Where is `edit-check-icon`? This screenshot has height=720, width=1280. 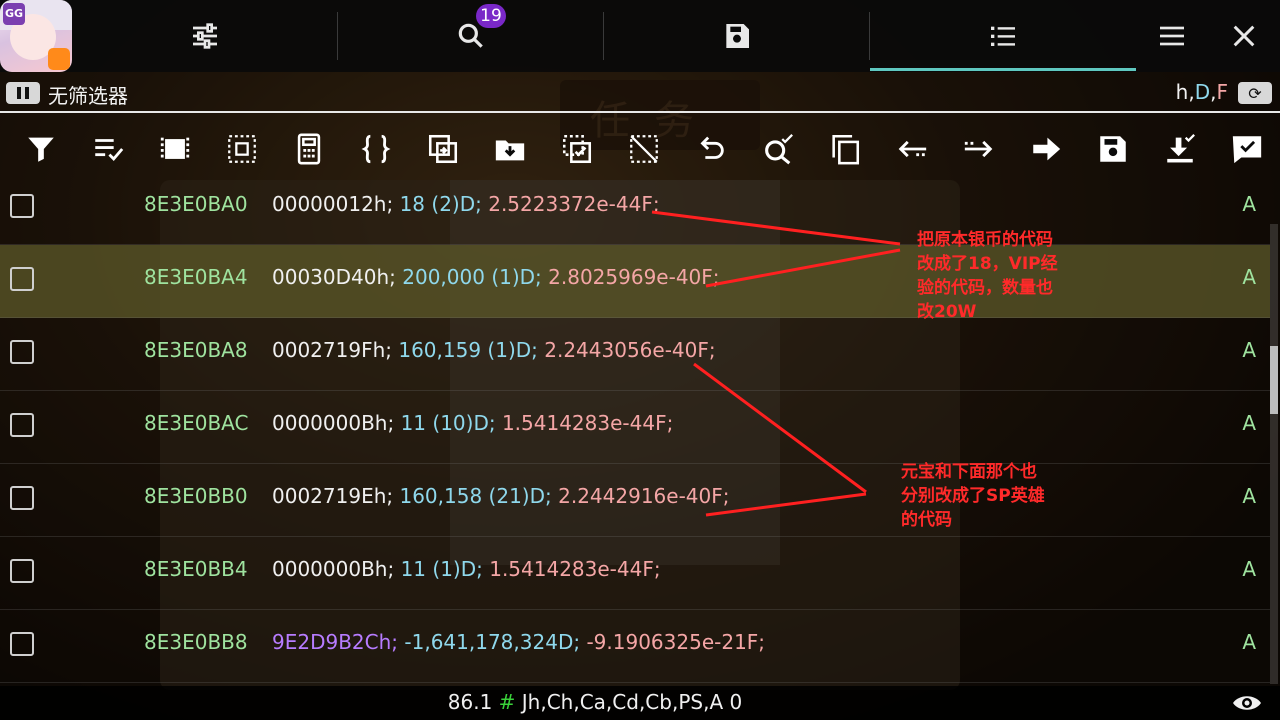 edit-check-icon is located at coordinates (1247, 150).